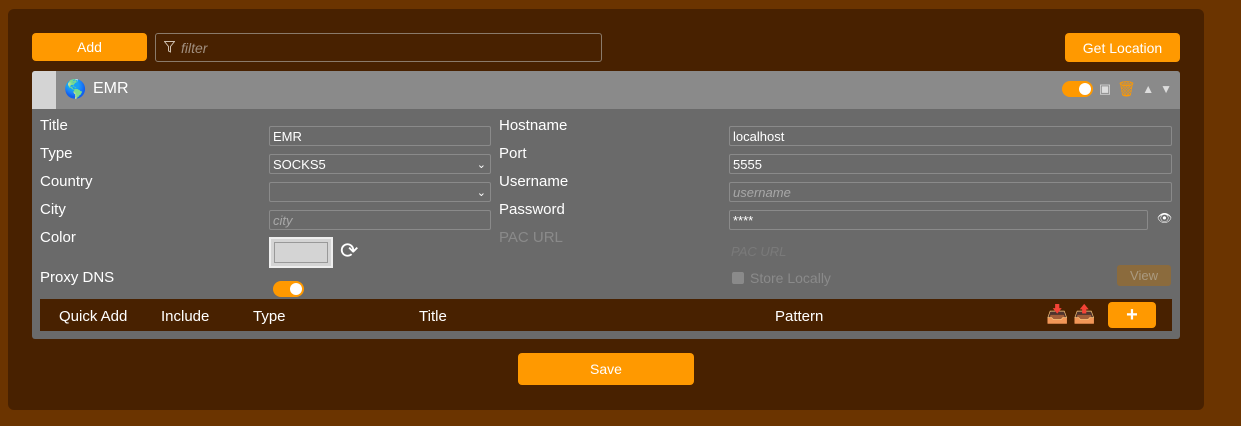 This screenshot has height=426, width=1241. Describe the element at coordinates (301, 252) in the screenshot. I see `color-picker` at that location.